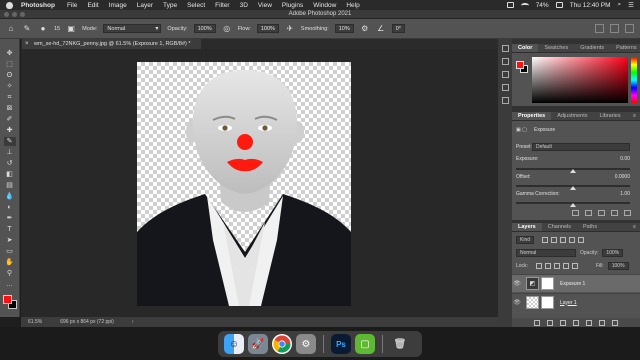 This screenshot has width=640, height=360. Describe the element at coordinates (517, 283) in the screenshot. I see `eye-icon: 👁` at that location.